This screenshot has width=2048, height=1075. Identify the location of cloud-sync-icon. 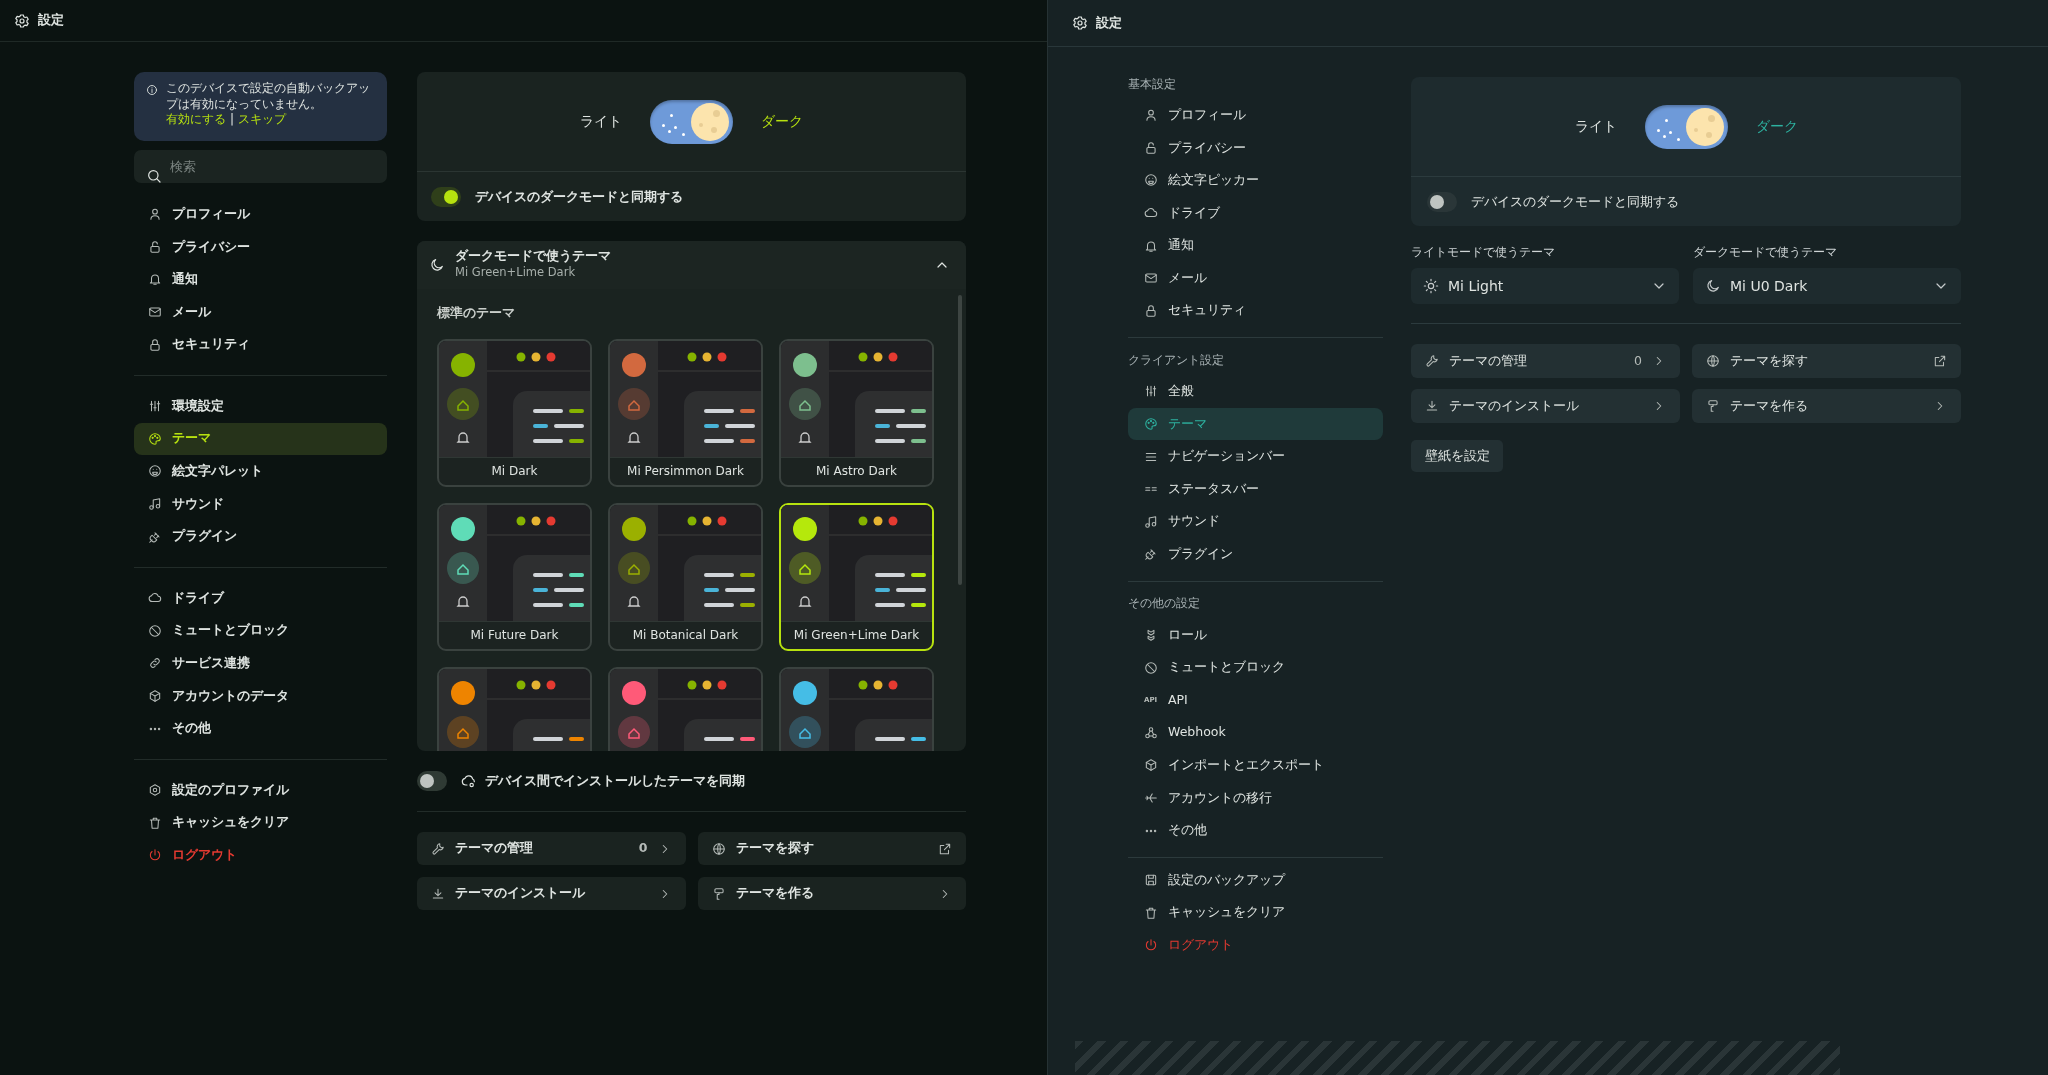
(469, 781).